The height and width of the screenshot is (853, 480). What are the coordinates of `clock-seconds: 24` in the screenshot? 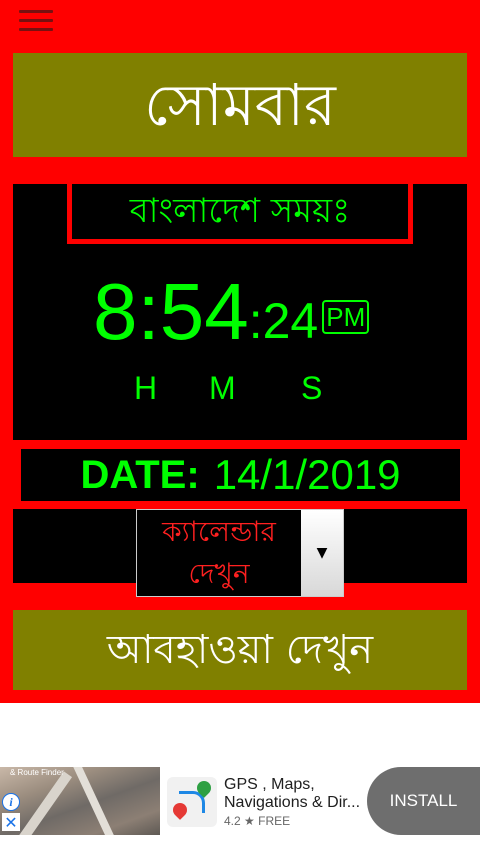 It's located at (290, 321).